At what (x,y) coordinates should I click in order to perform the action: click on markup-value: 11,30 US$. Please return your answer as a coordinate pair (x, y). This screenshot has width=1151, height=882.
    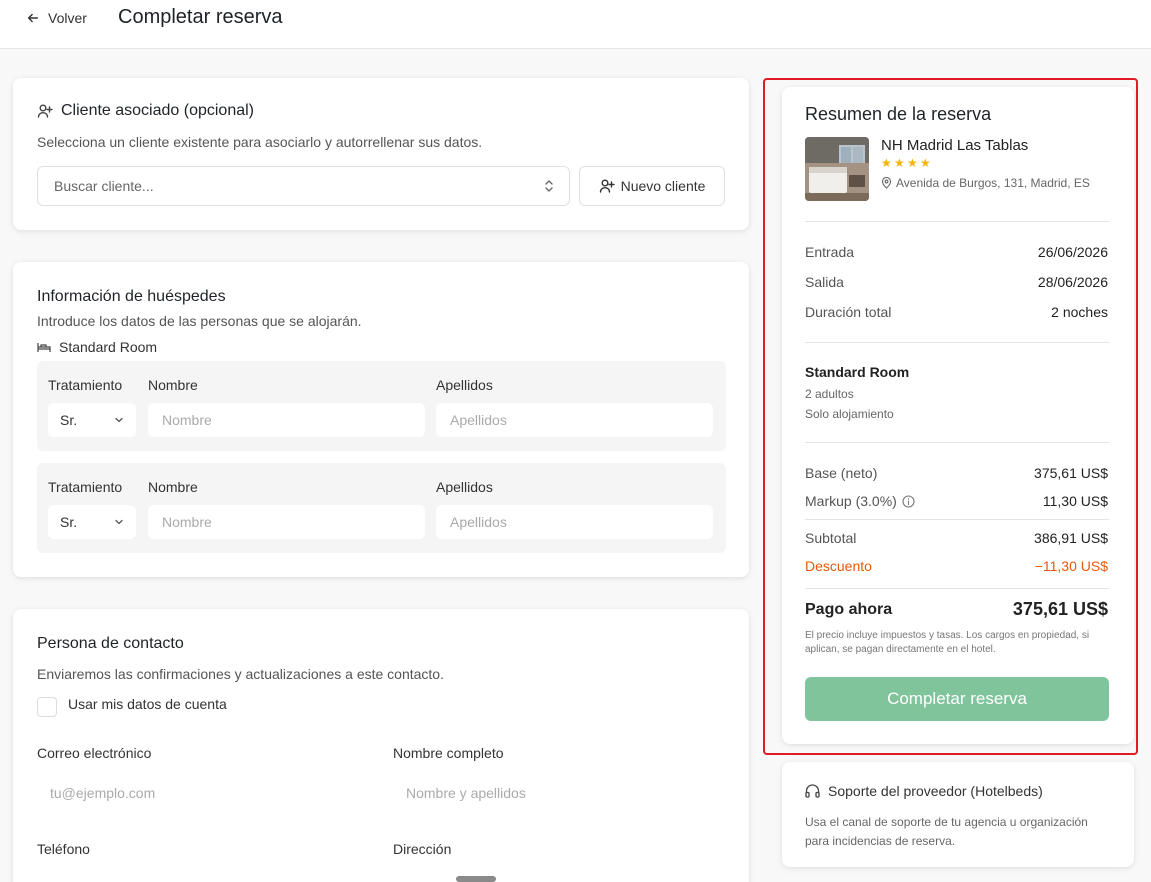
    Looking at the image, I should click on (1075, 501).